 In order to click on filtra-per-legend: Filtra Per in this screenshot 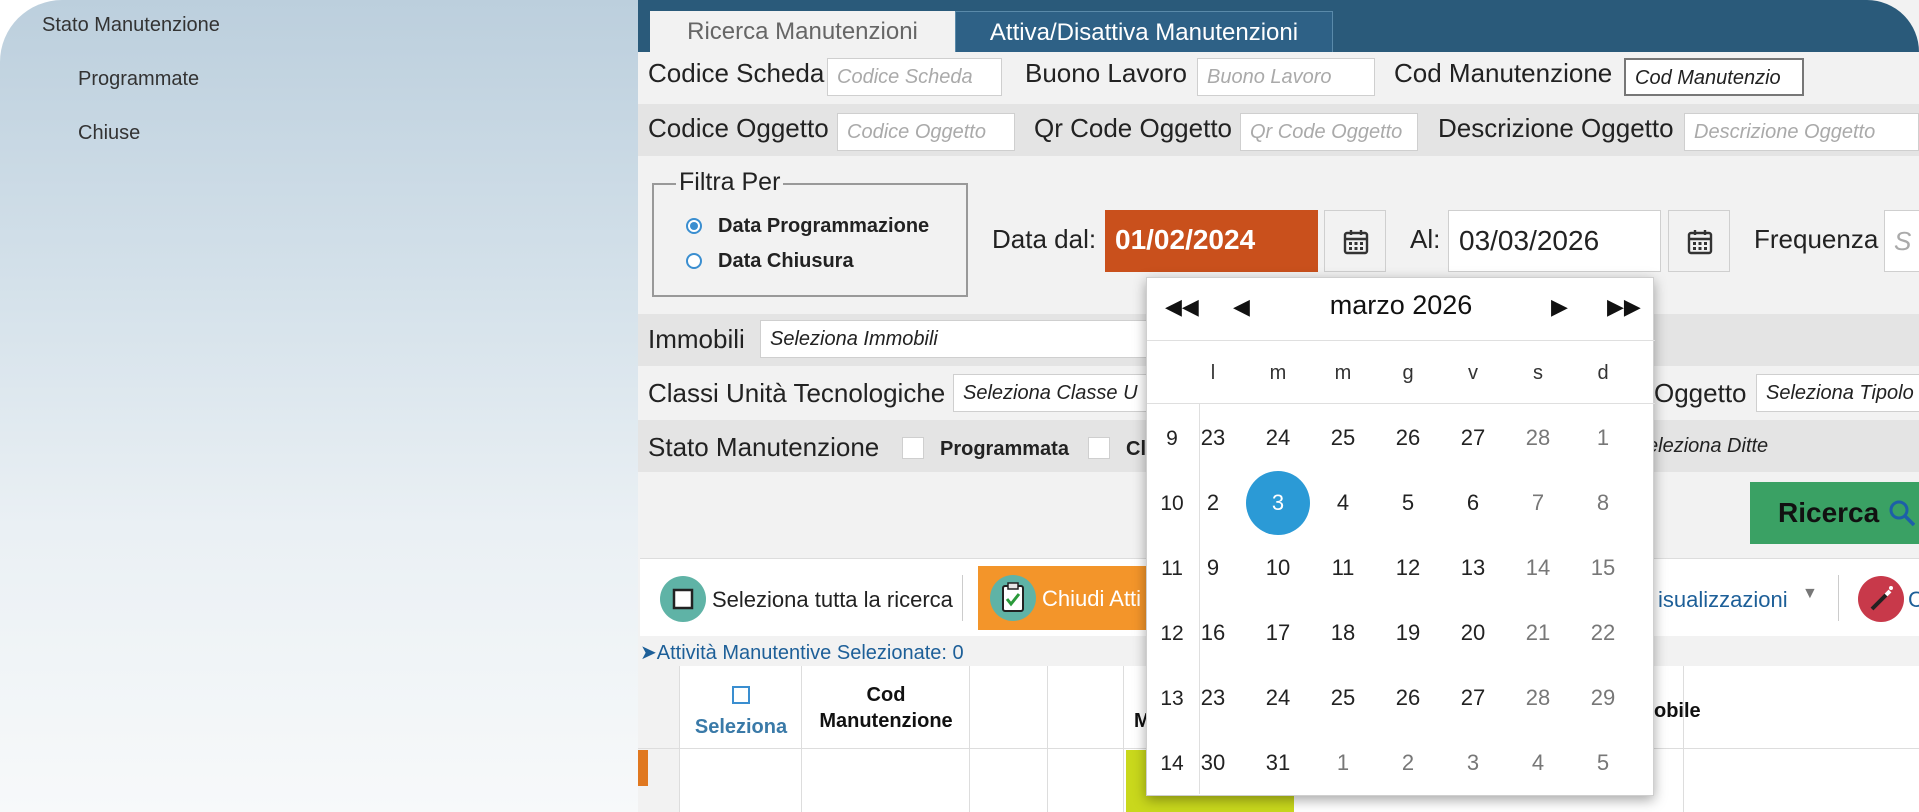, I will do `click(730, 182)`.